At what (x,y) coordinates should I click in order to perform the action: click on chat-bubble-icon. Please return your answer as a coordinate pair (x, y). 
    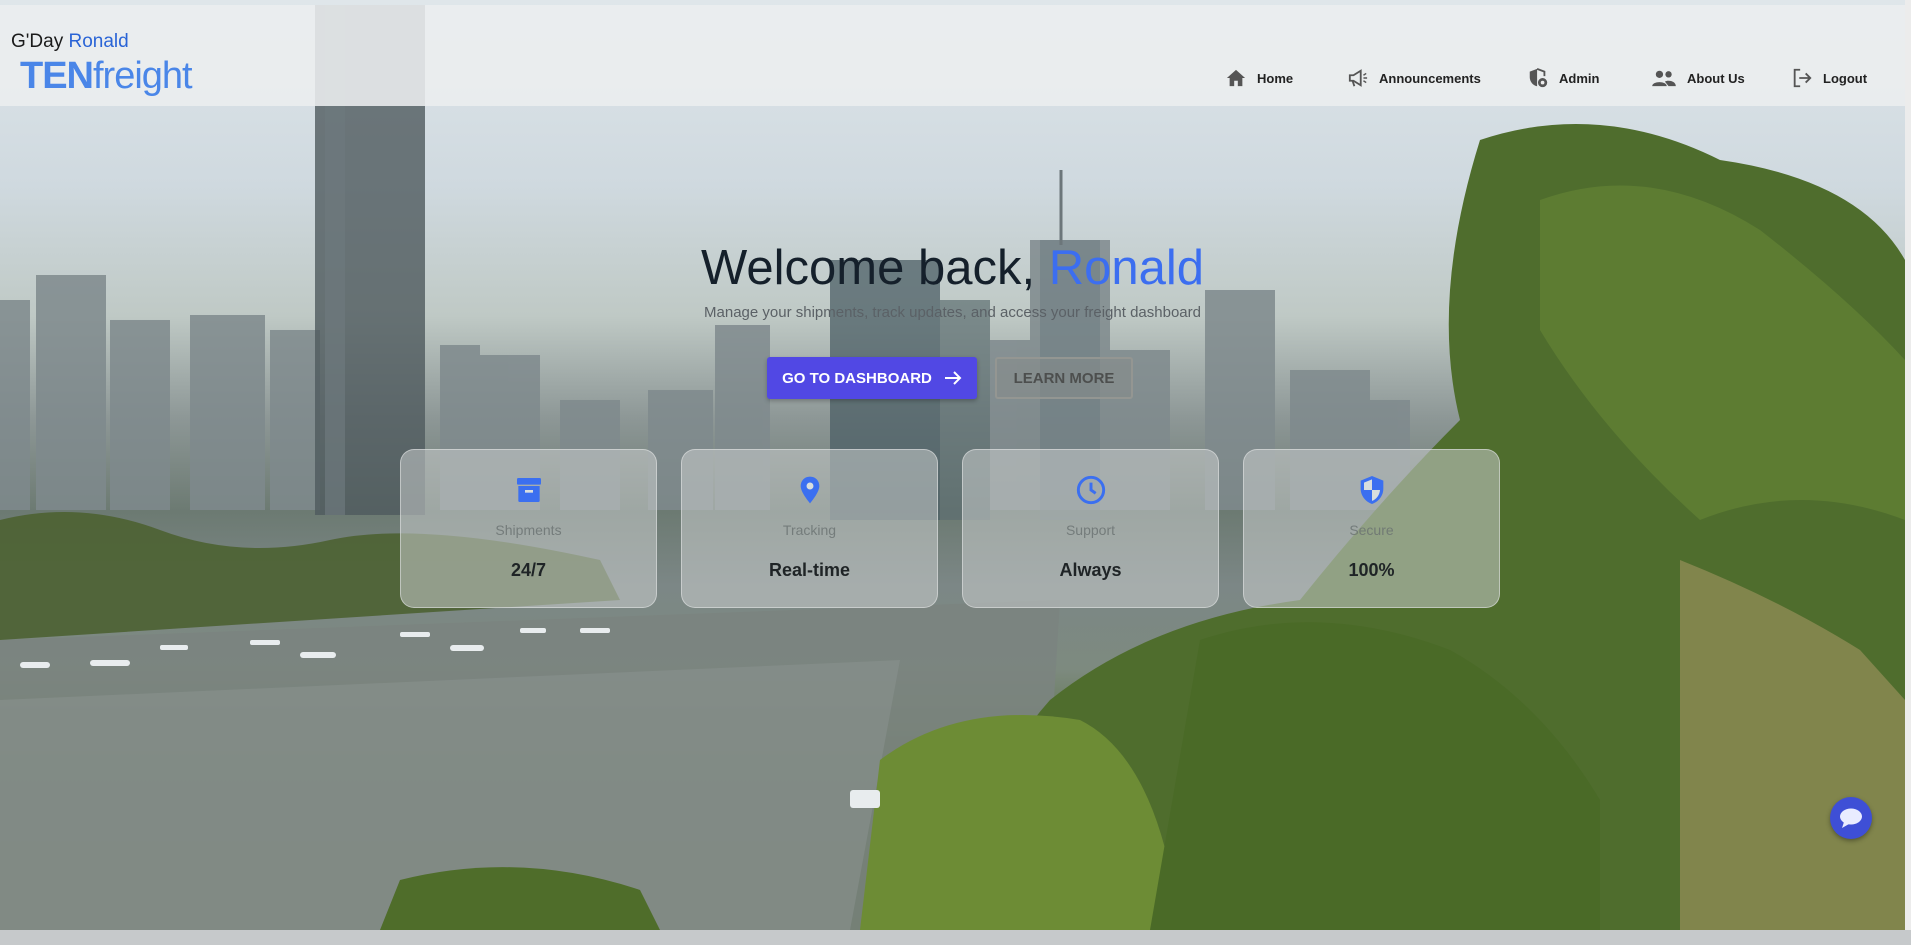
    Looking at the image, I should click on (1851, 818).